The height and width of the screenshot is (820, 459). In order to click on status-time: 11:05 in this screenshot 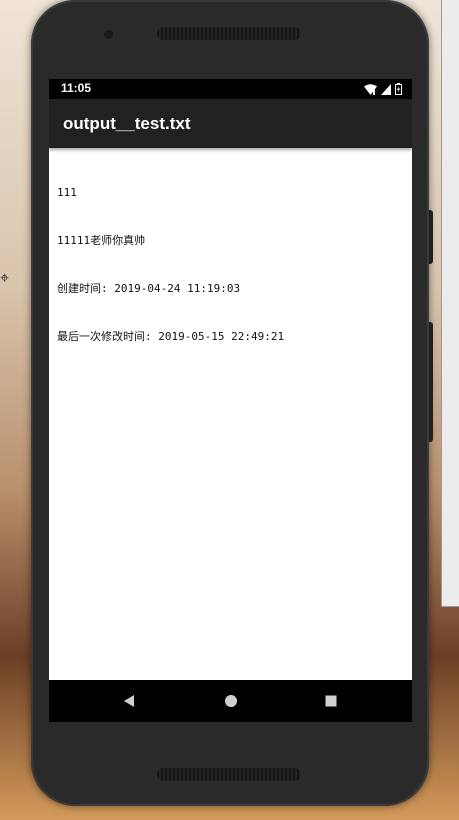, I will do `click(76, 88)`.